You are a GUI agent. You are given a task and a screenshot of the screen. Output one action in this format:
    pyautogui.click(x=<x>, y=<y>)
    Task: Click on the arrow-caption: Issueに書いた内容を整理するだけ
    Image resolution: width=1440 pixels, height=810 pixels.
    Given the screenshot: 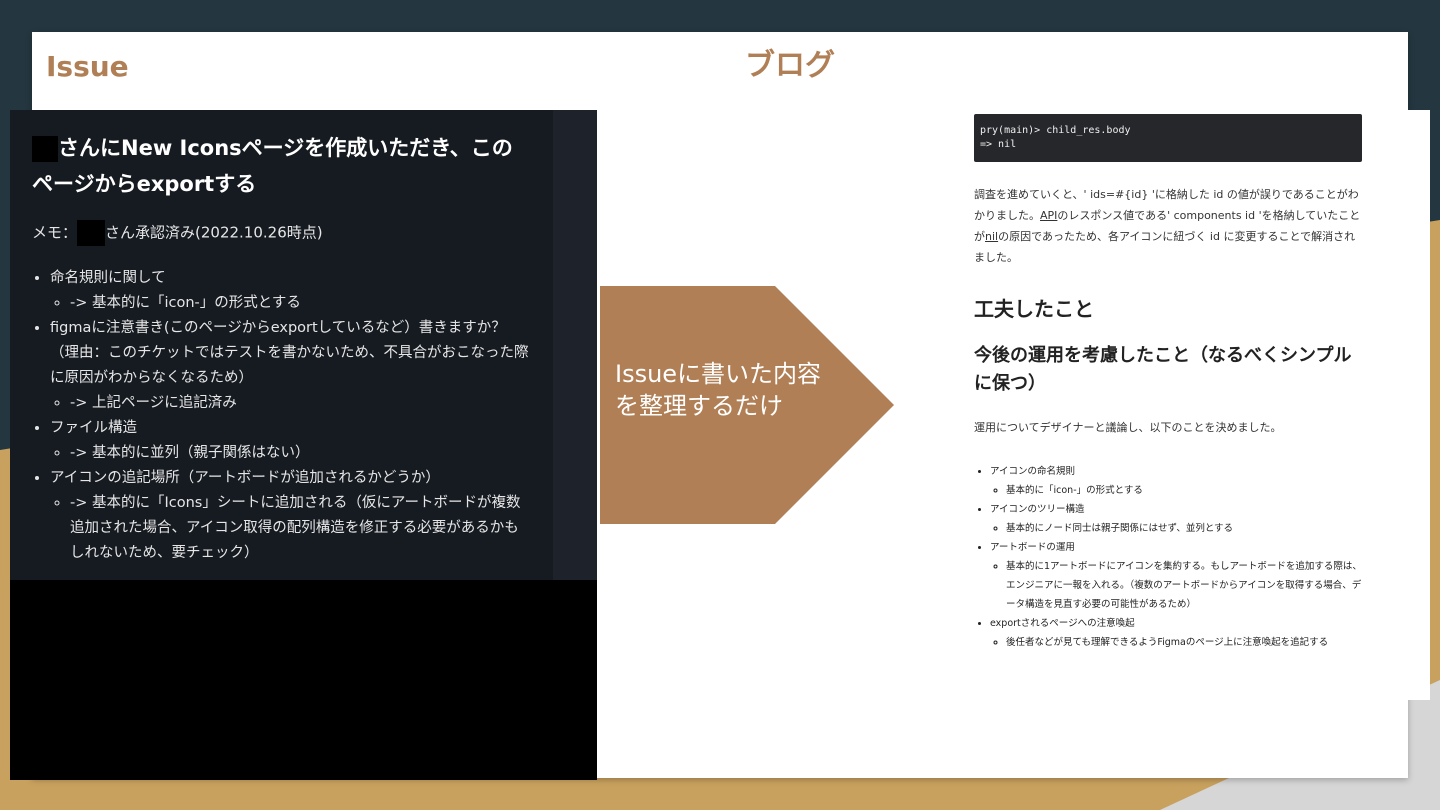 What is the action you would take?
    pyautogui.click(x=718, y=390)
    